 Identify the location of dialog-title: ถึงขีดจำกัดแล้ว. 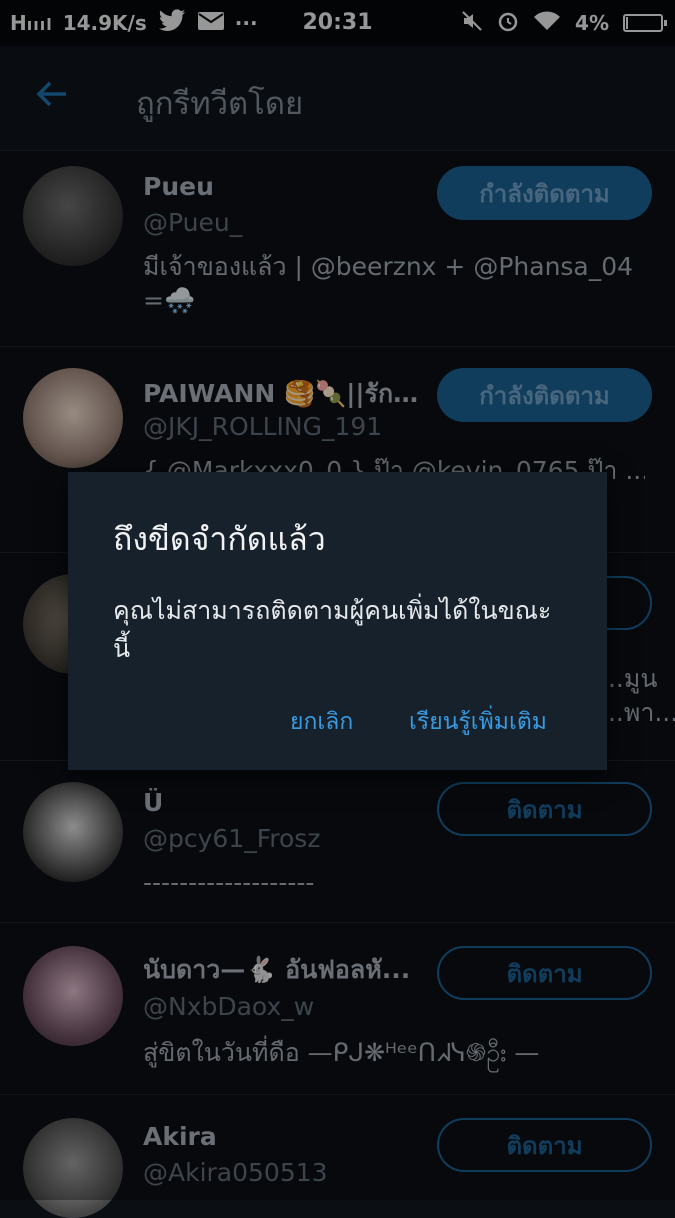
(219, 539).